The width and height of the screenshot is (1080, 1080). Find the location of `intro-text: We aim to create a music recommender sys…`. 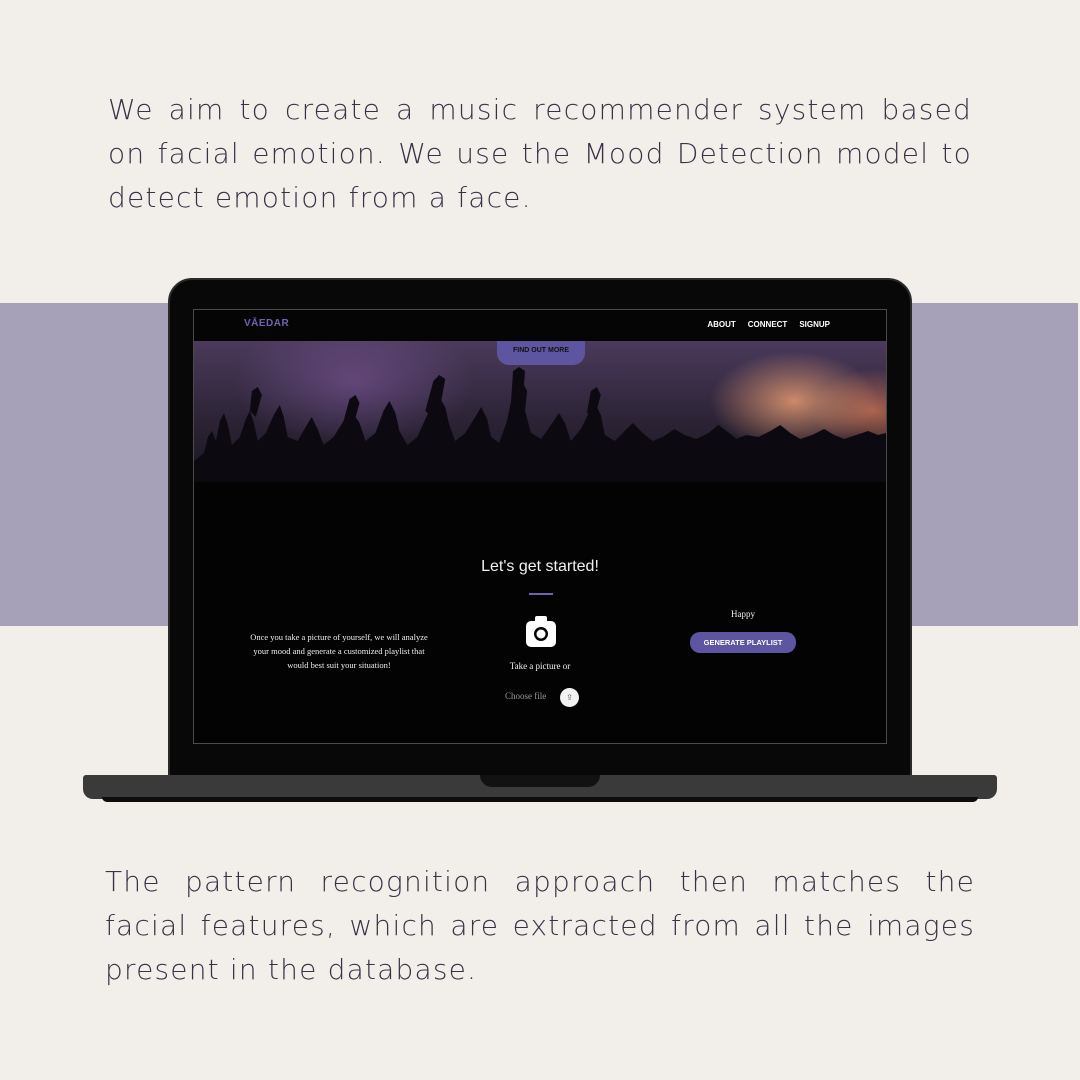

intro-text: We aim to create a music recommender sys… is located at coordinates (540, 153).